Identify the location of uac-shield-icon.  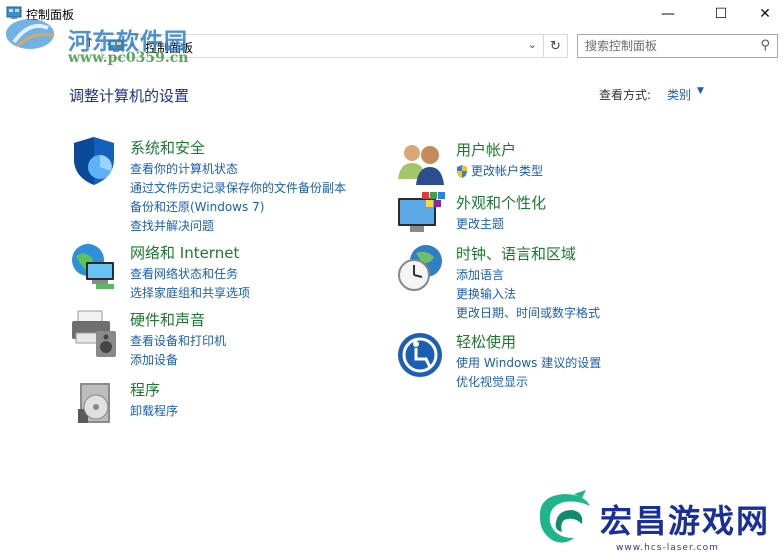
(462, 171).